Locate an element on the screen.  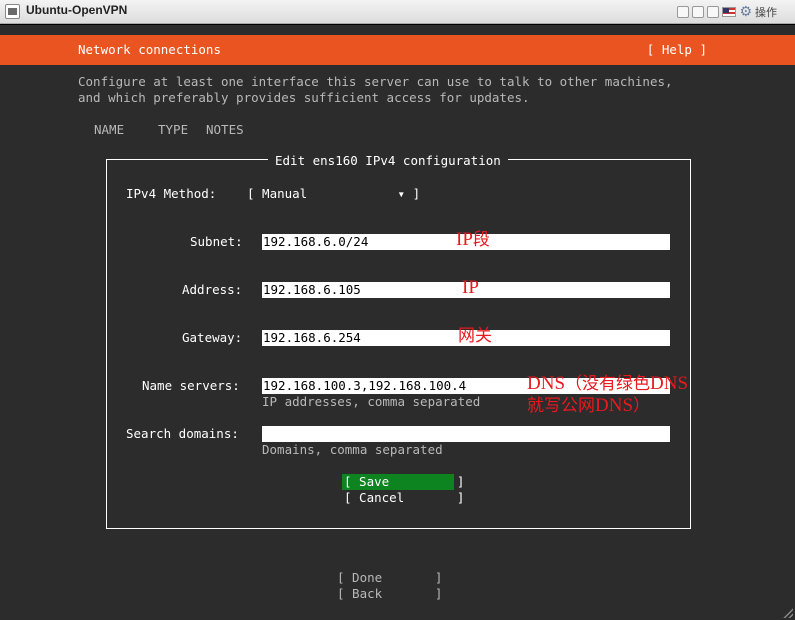
annotation-gateway: 网关 is located at coordinates (475, 336).